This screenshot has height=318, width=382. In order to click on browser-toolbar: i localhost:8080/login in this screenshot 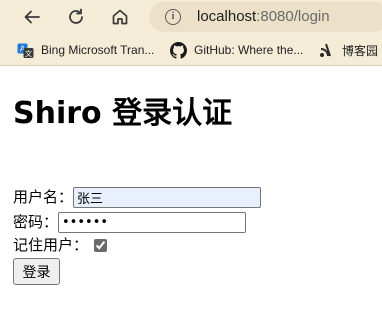, I will do `click(191, 16)`.